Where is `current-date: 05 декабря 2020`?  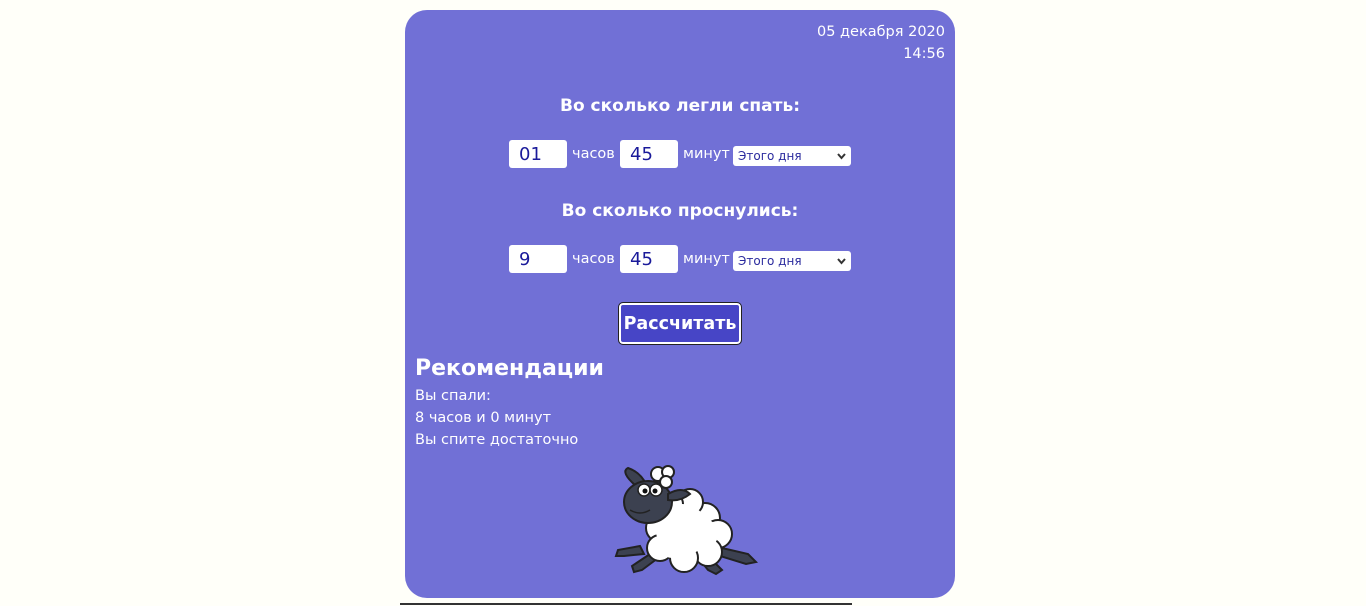 current-date: 05 декабря 2020 is located at coordinates (880, 32).